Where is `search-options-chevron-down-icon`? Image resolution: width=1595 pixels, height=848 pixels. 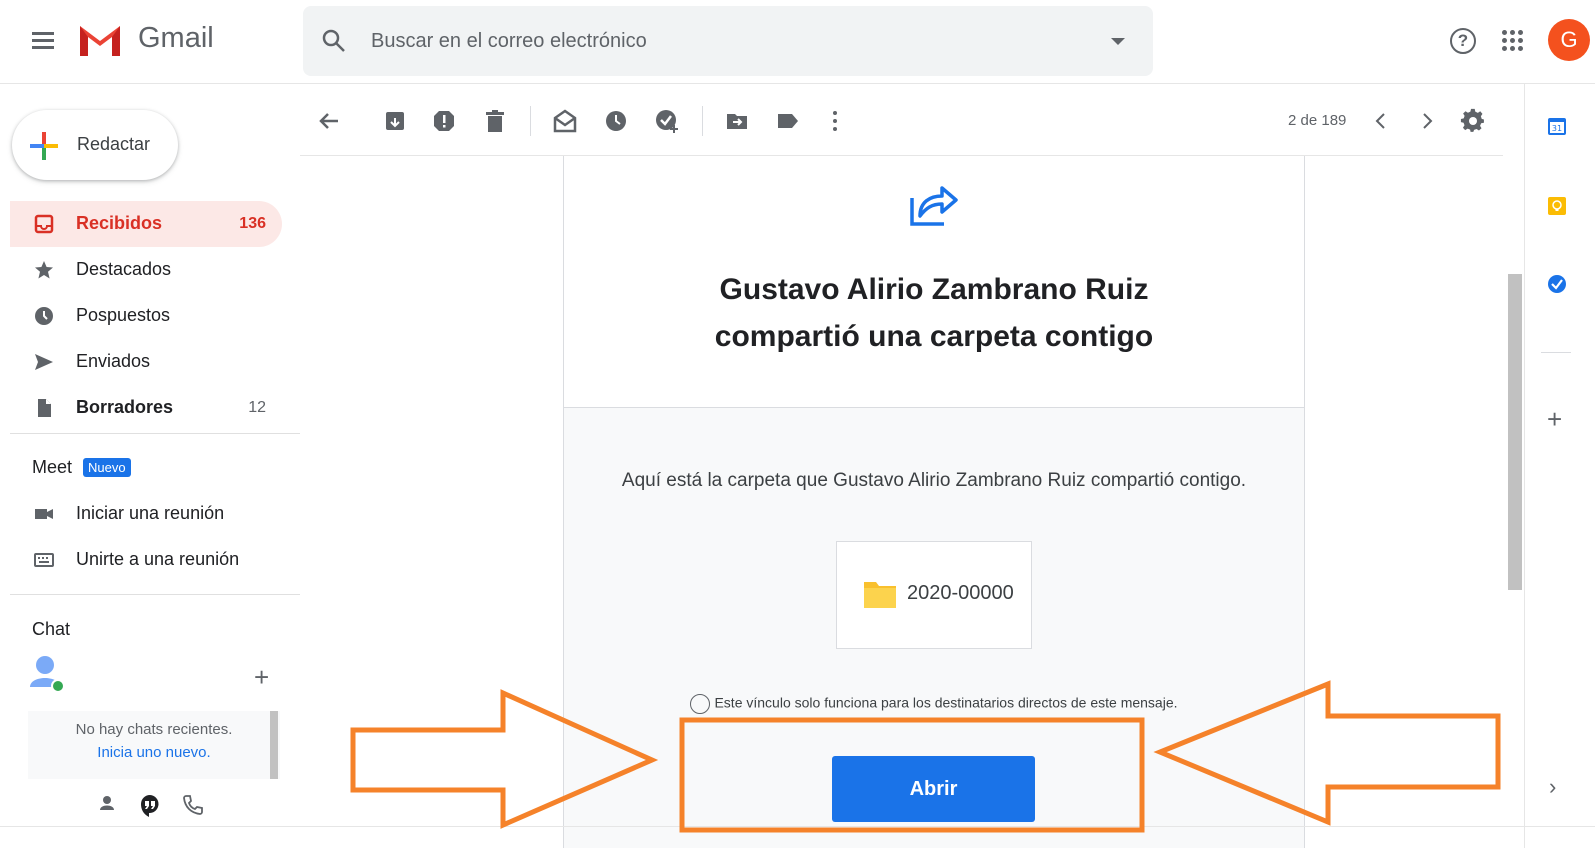 search-options-chevron-down-icon is located at coordinates (1118, 41).